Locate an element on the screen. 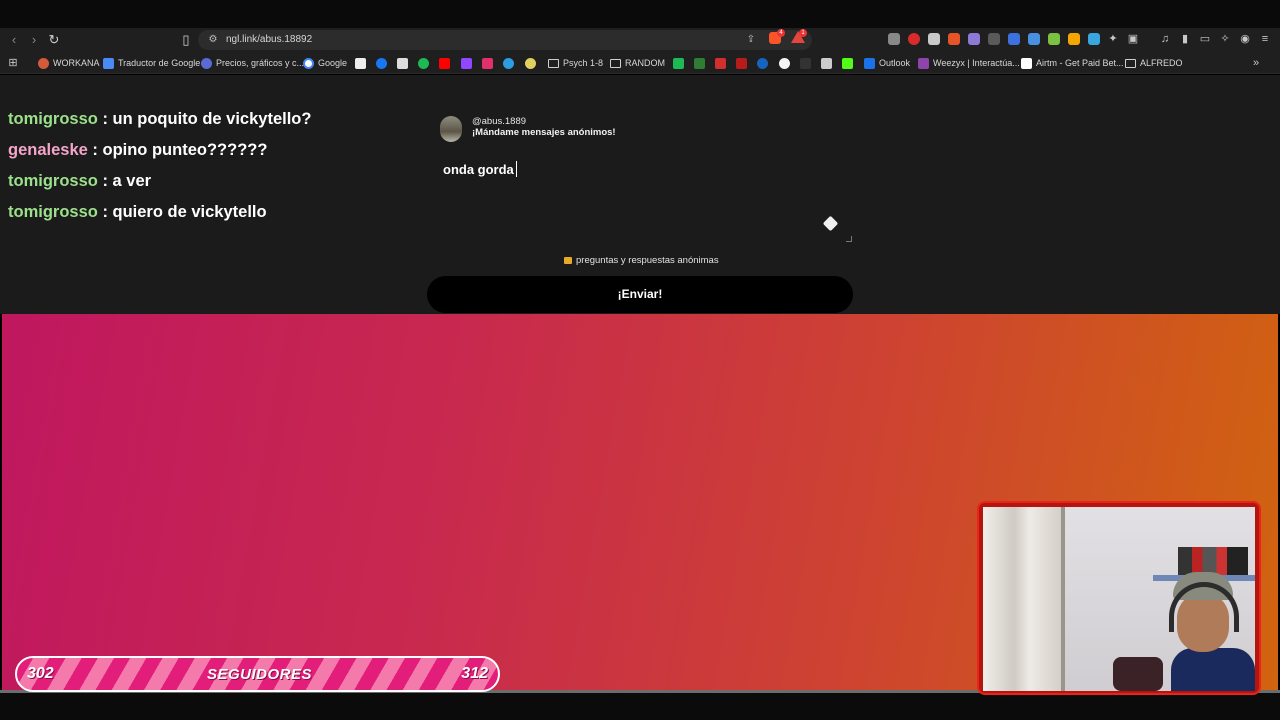 This screenshot has height=720, width=1280. webcam-shelf-items is located at coordinates (1213, 561).